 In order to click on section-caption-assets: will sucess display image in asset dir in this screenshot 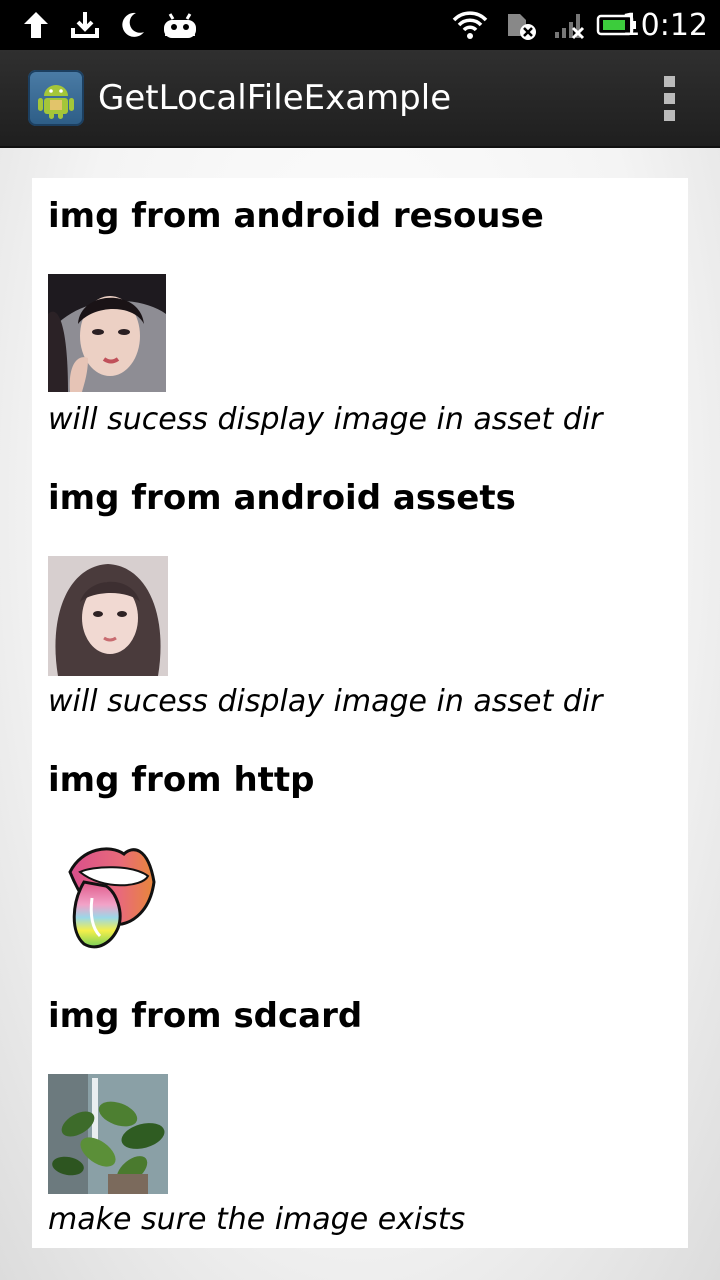, I will do `click(325, 701)`.